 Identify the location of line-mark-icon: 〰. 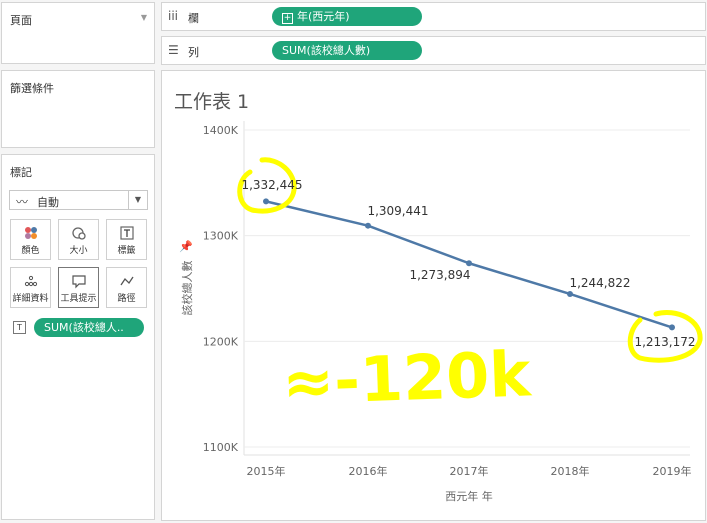
(22, 202).